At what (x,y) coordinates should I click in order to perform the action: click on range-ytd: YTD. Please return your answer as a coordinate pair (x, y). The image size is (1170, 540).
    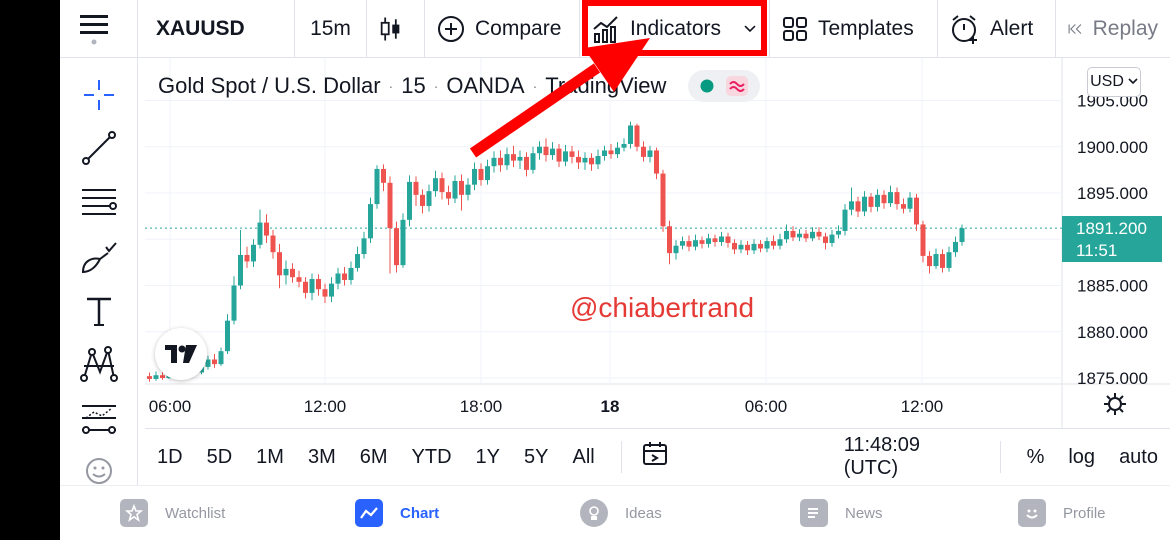
    Looking at the image, I should click on (432, 457).